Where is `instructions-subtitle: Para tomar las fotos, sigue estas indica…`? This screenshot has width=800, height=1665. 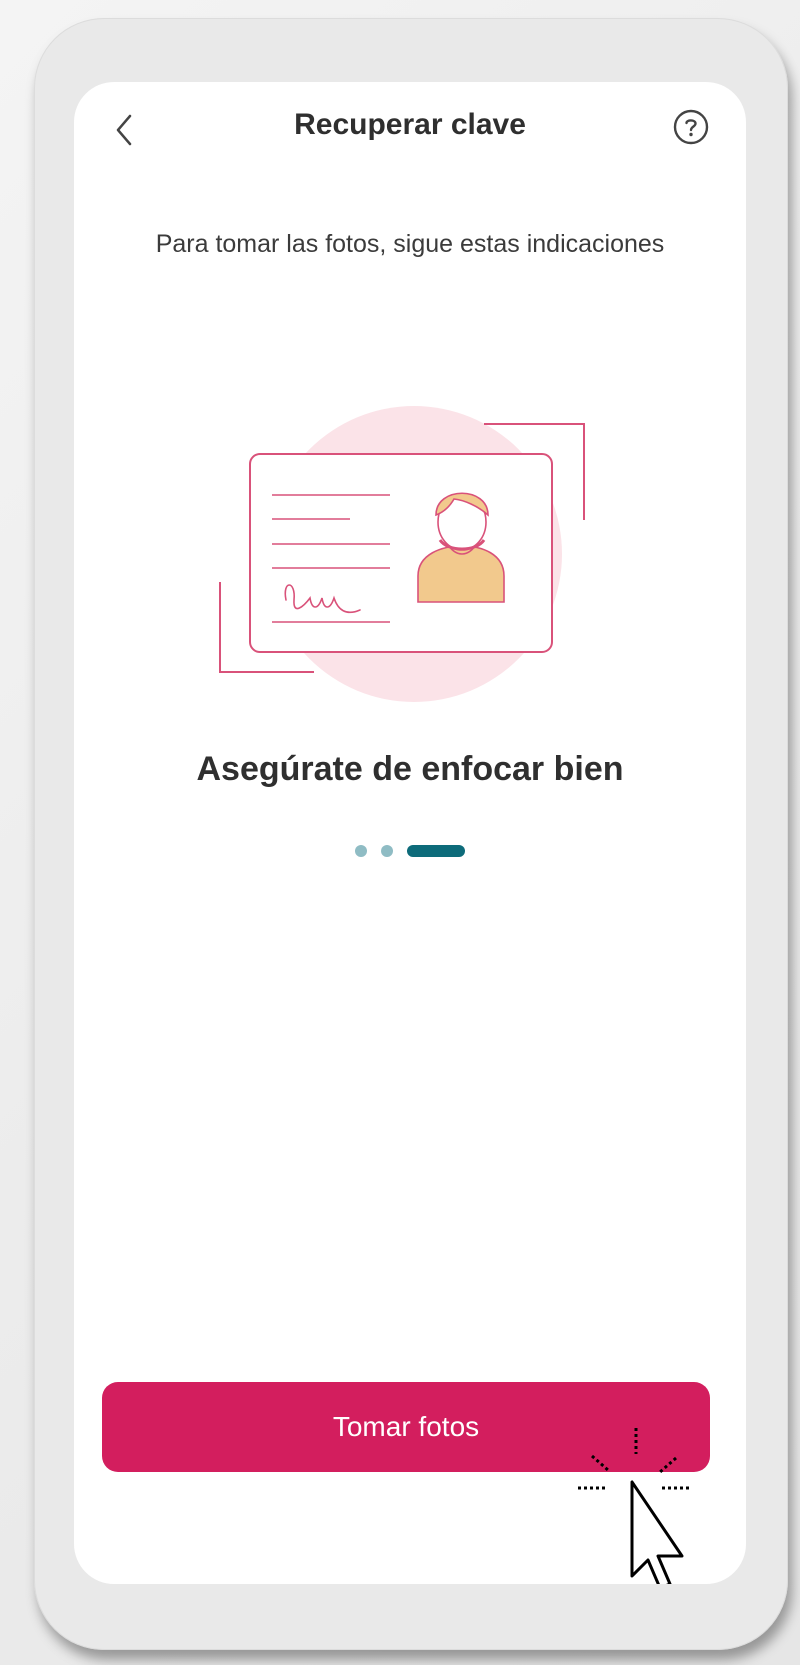
instructions-subtitle: Para tomar las fotos, sigue estas indica… is located at coordinates (410, 244).